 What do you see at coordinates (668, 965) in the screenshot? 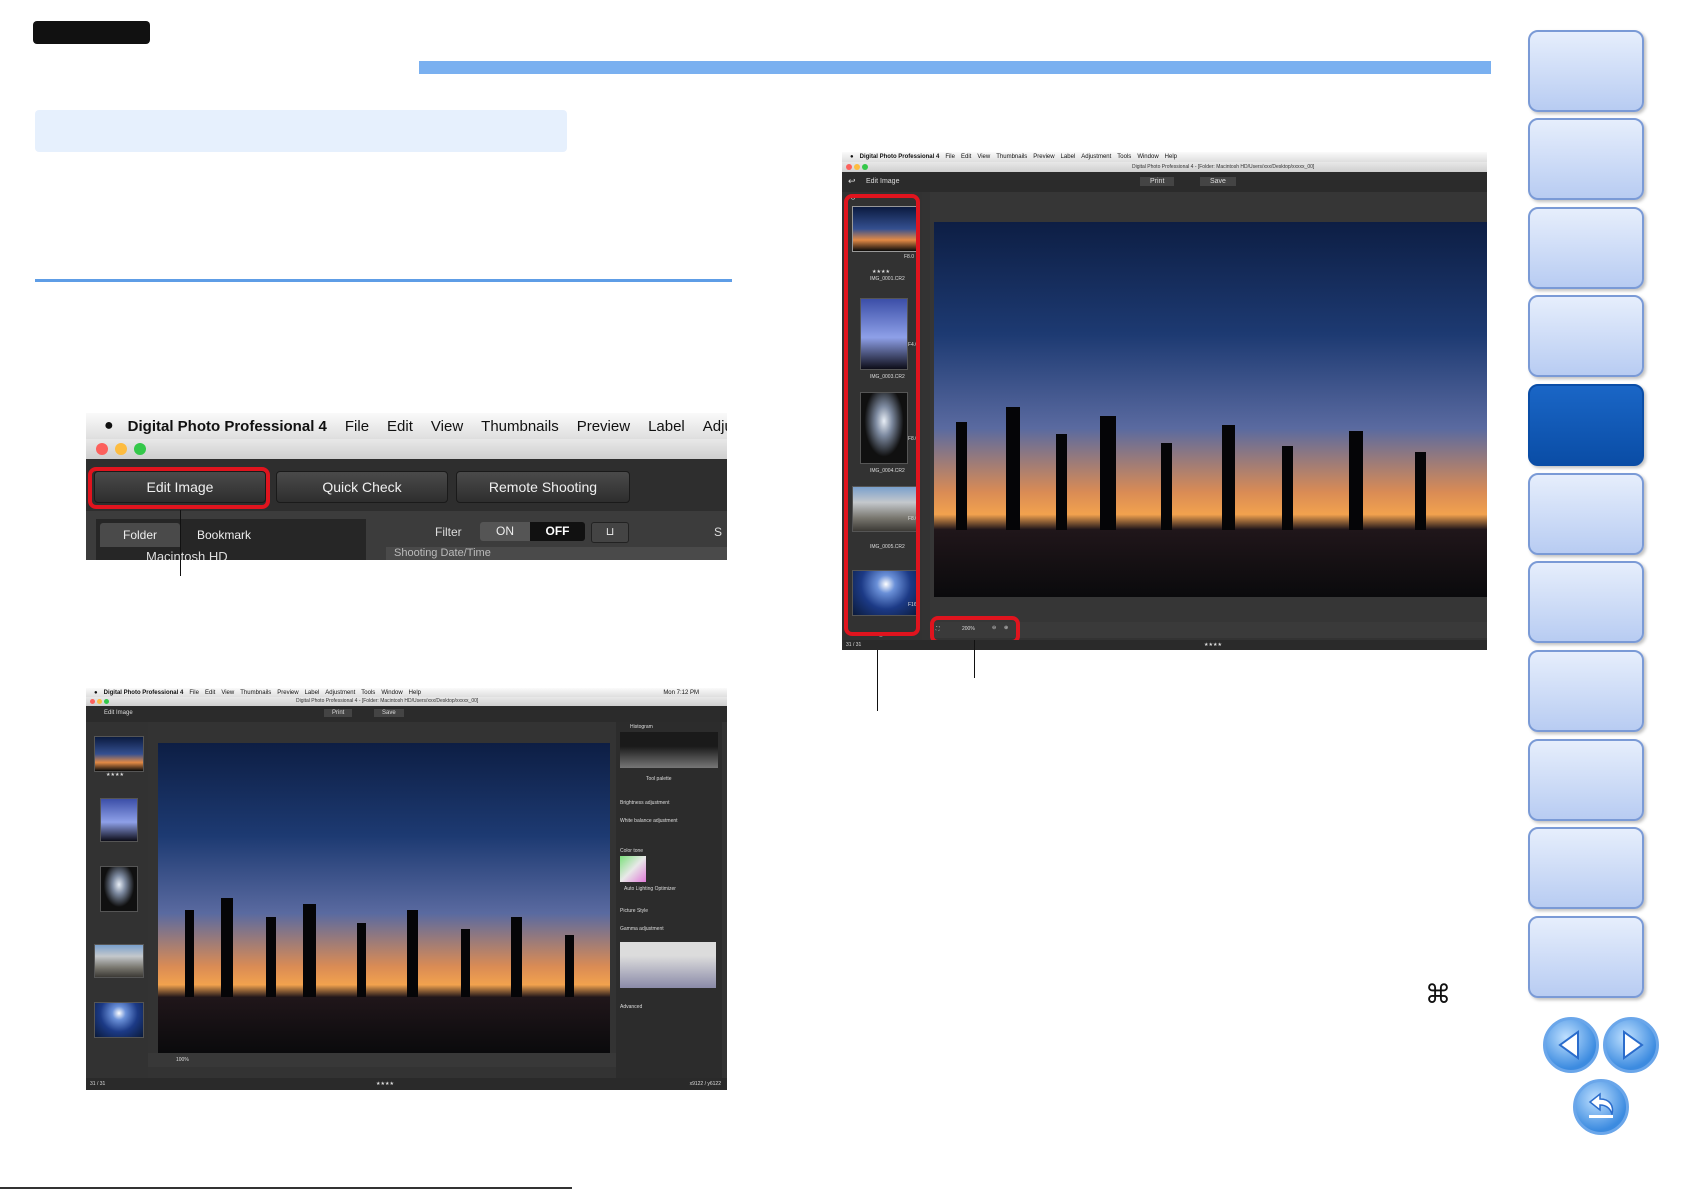
I see `gamma-graph` at bounding box center [668, 965].